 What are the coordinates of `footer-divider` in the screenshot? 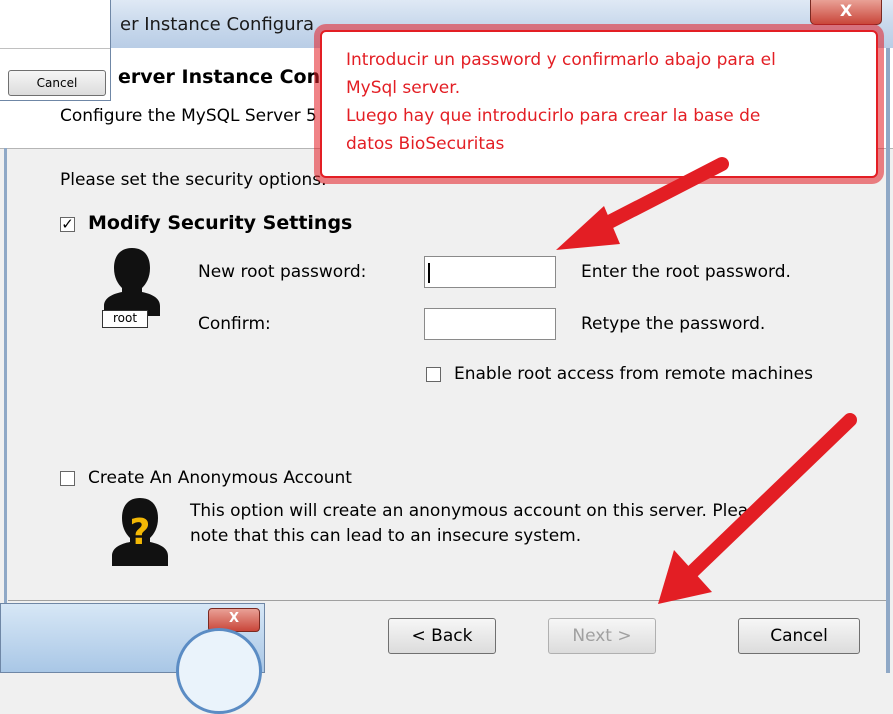 It's located at (447, 600).